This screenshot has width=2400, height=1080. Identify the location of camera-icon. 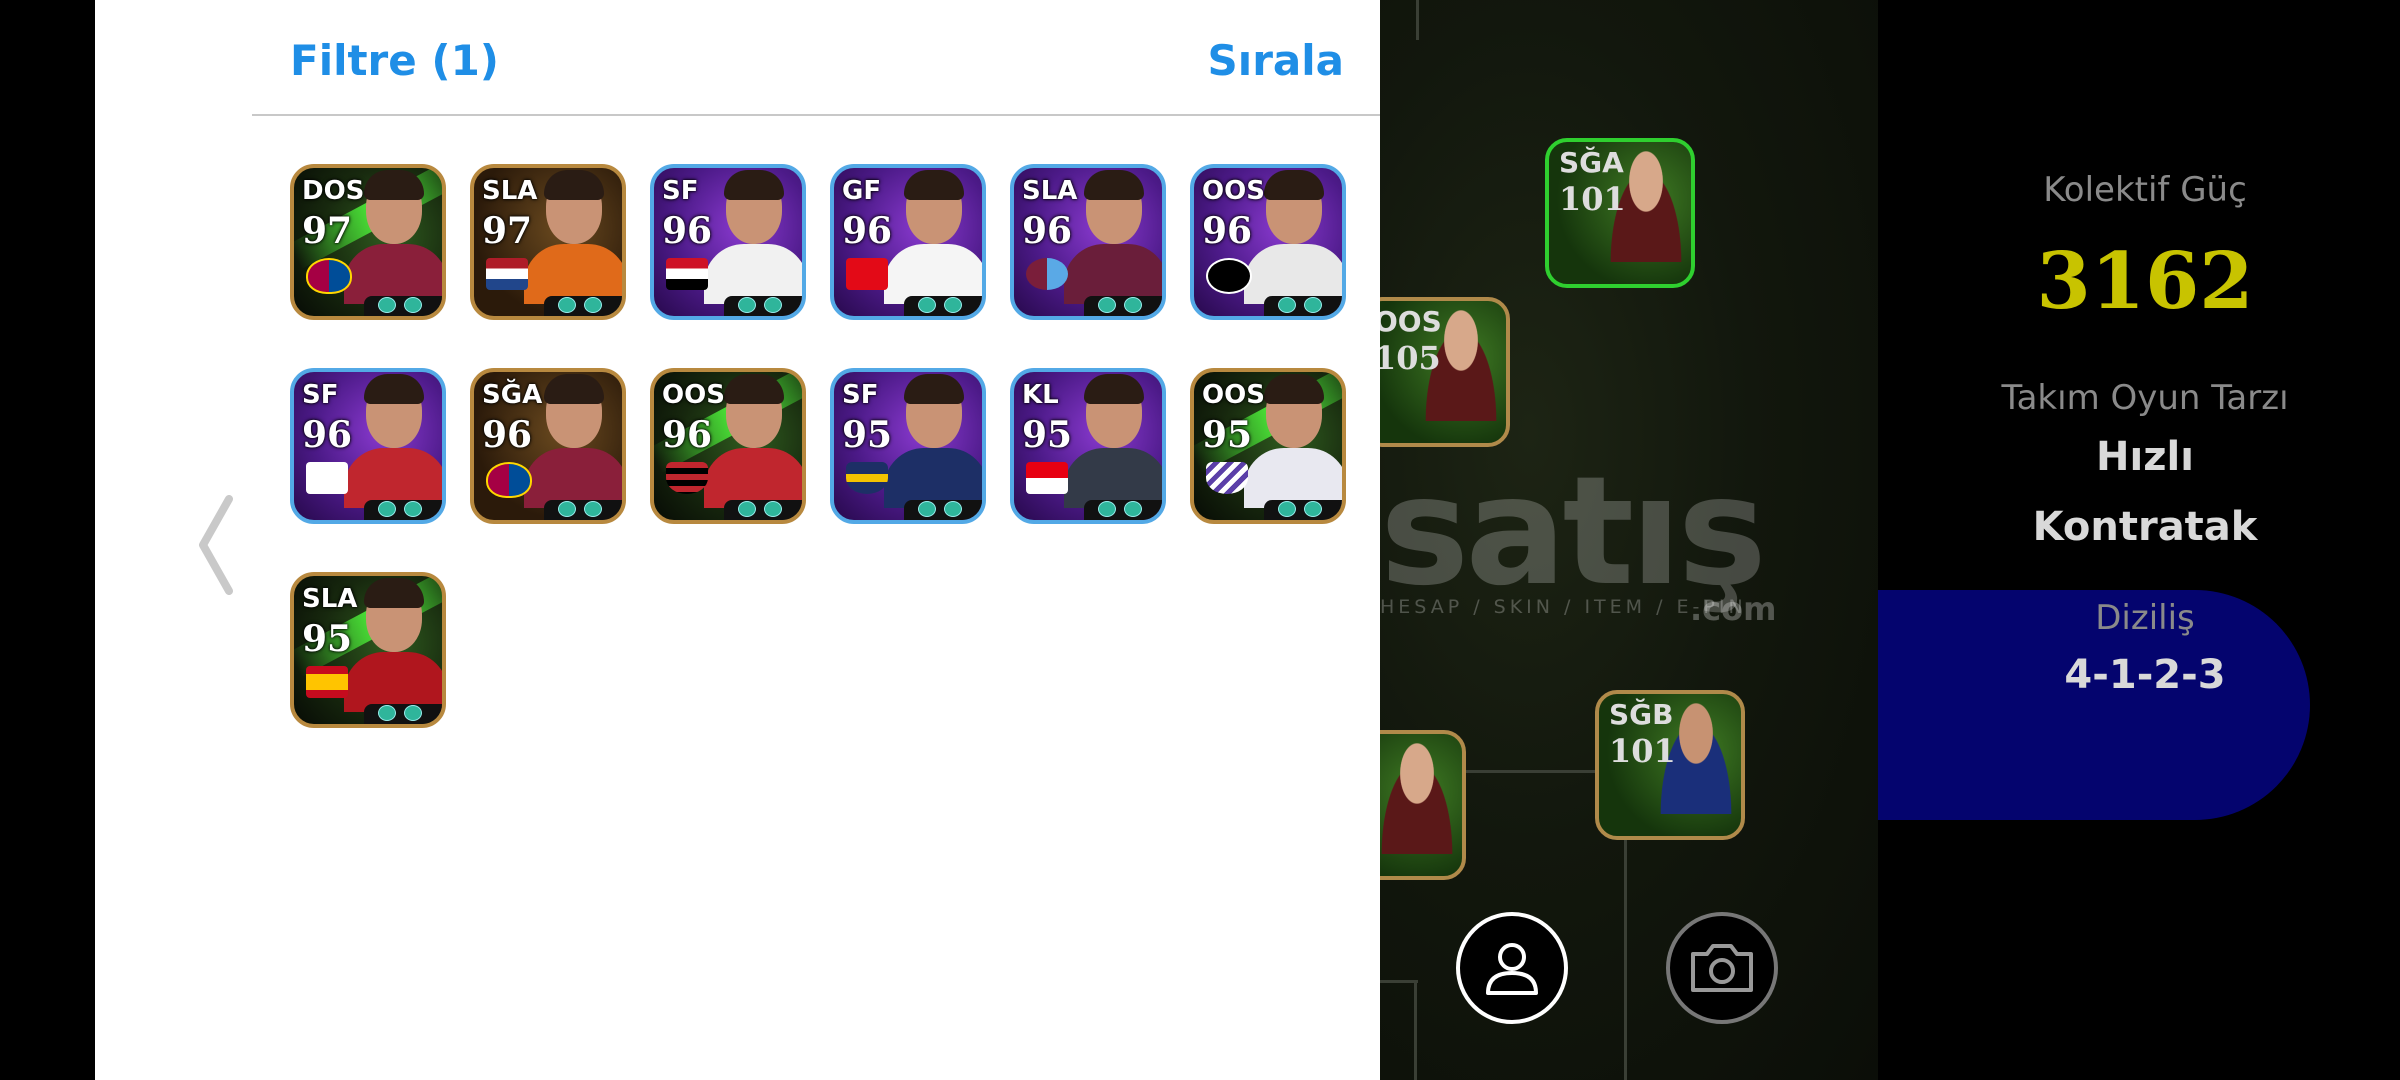
(1722, 968).